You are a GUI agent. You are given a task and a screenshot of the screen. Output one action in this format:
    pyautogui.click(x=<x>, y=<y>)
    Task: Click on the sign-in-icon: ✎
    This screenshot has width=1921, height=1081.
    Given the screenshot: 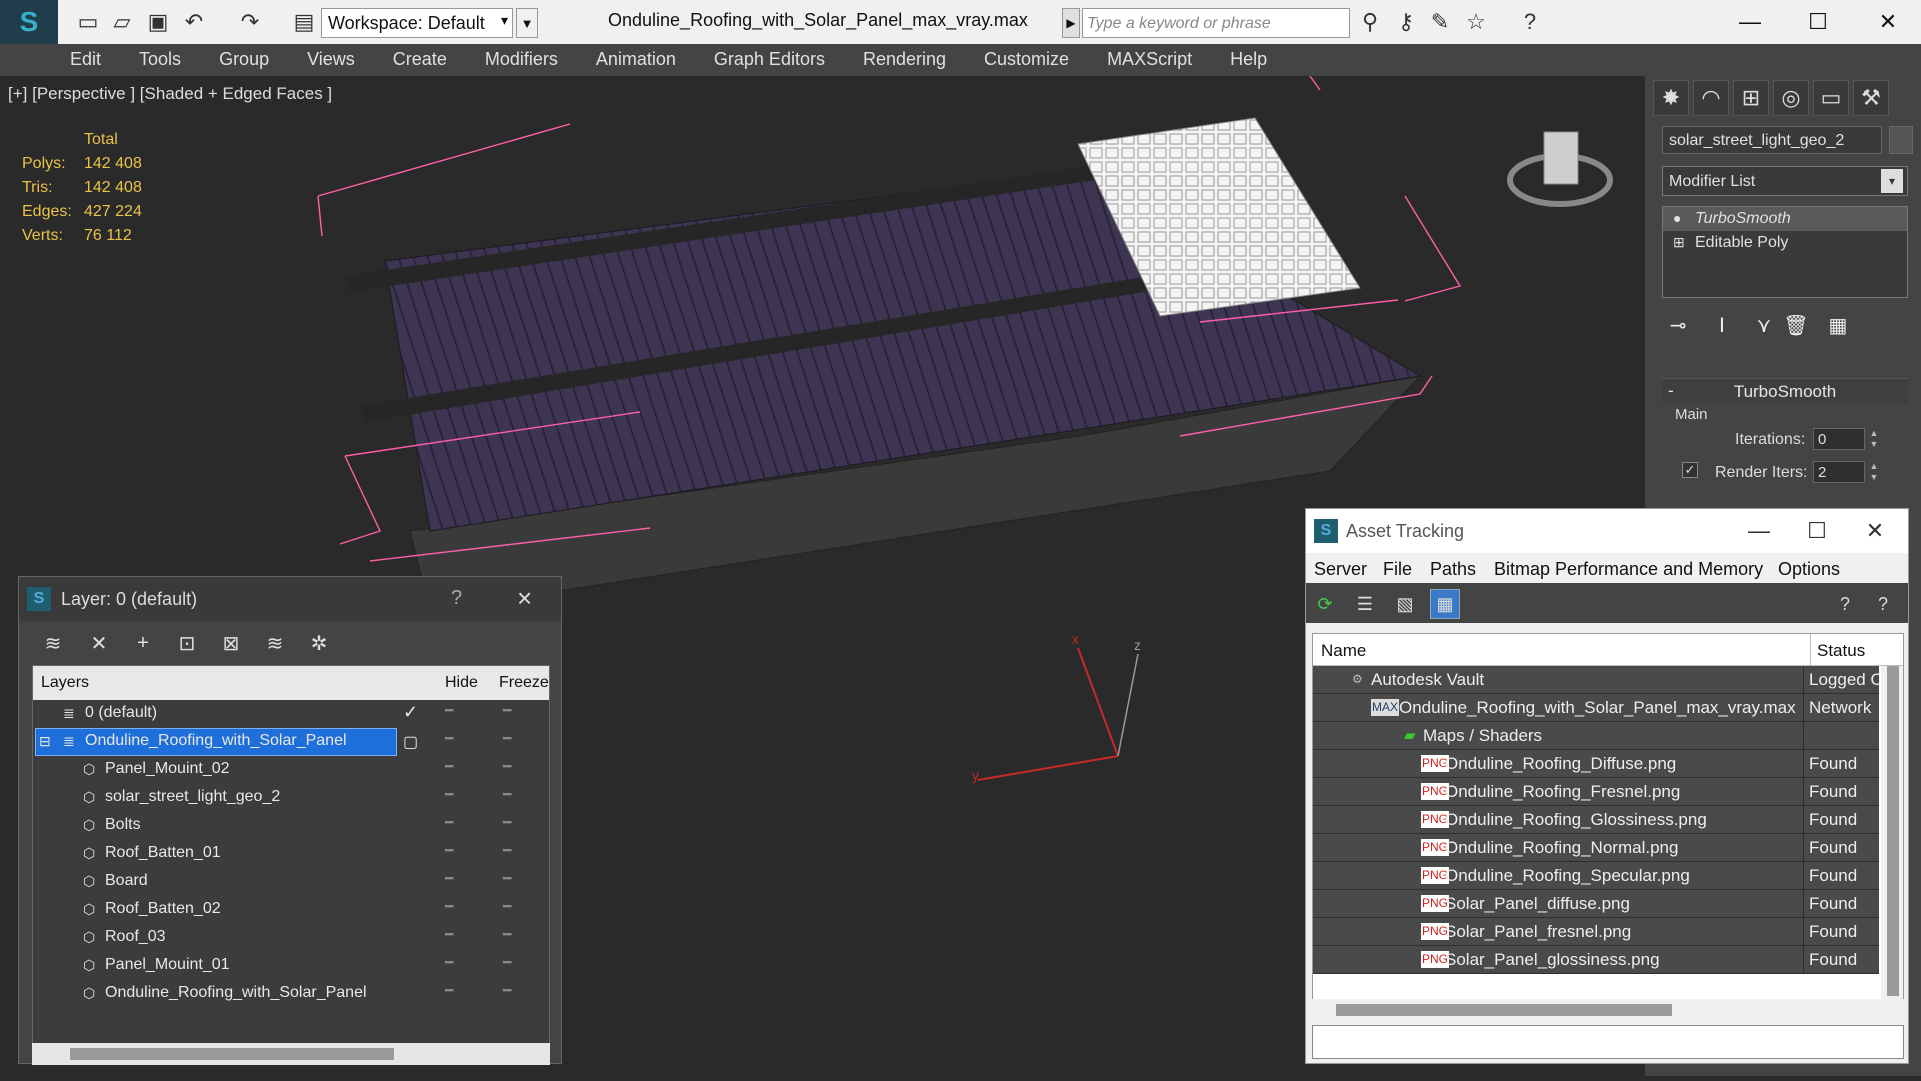 What is the action you would take?
    pyautogui.click(x=1440, y=22)
    